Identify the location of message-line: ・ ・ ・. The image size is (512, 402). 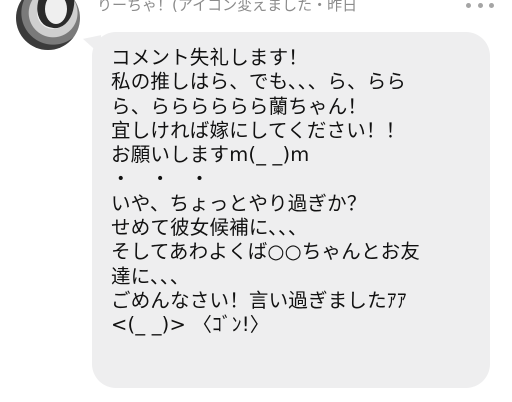
(160, 179).